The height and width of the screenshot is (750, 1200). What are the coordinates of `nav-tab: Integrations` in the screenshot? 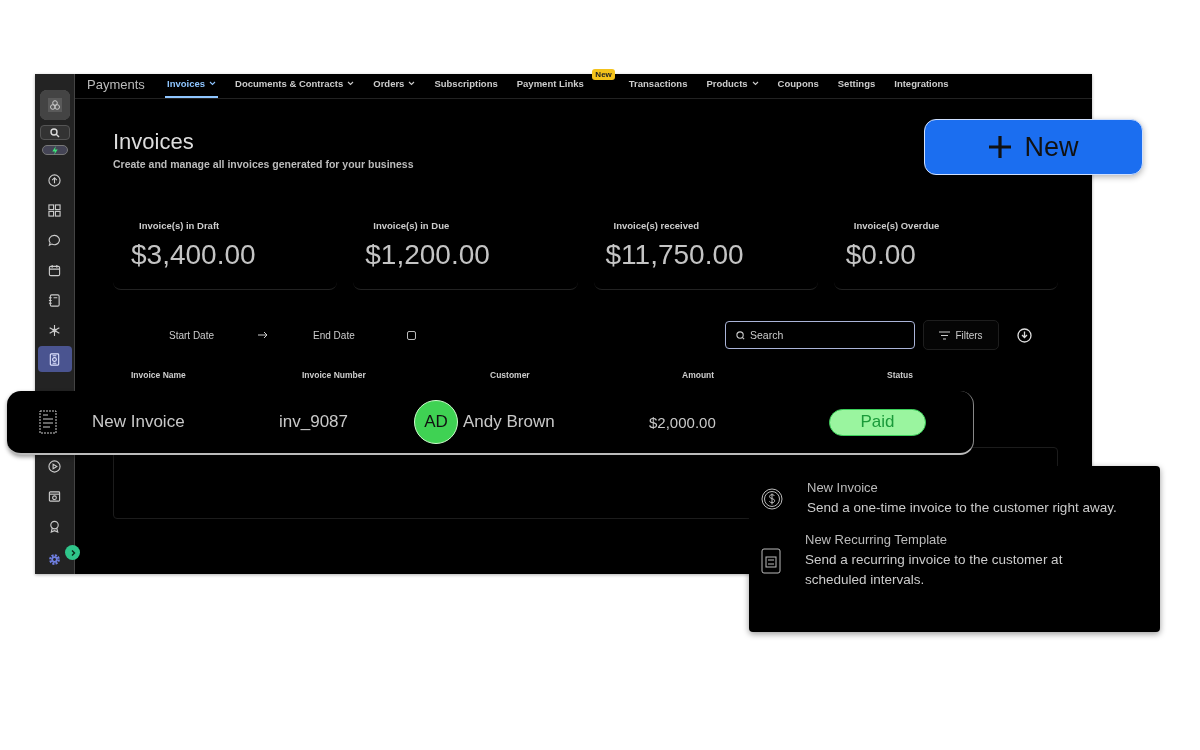 It's located at (921, 88).